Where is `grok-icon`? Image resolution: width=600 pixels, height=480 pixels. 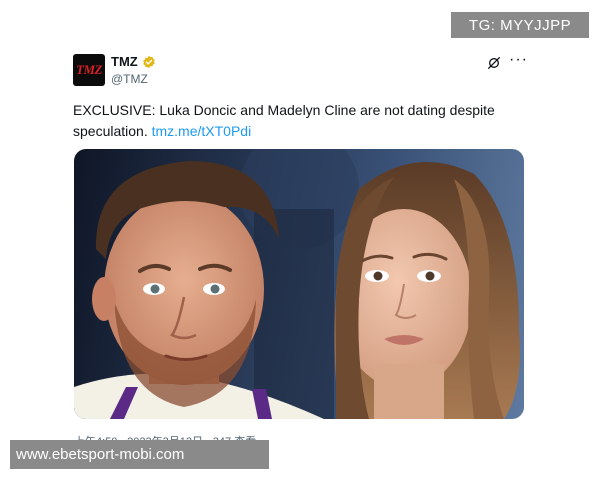
grok-icon is located at coordinates (494, 63).